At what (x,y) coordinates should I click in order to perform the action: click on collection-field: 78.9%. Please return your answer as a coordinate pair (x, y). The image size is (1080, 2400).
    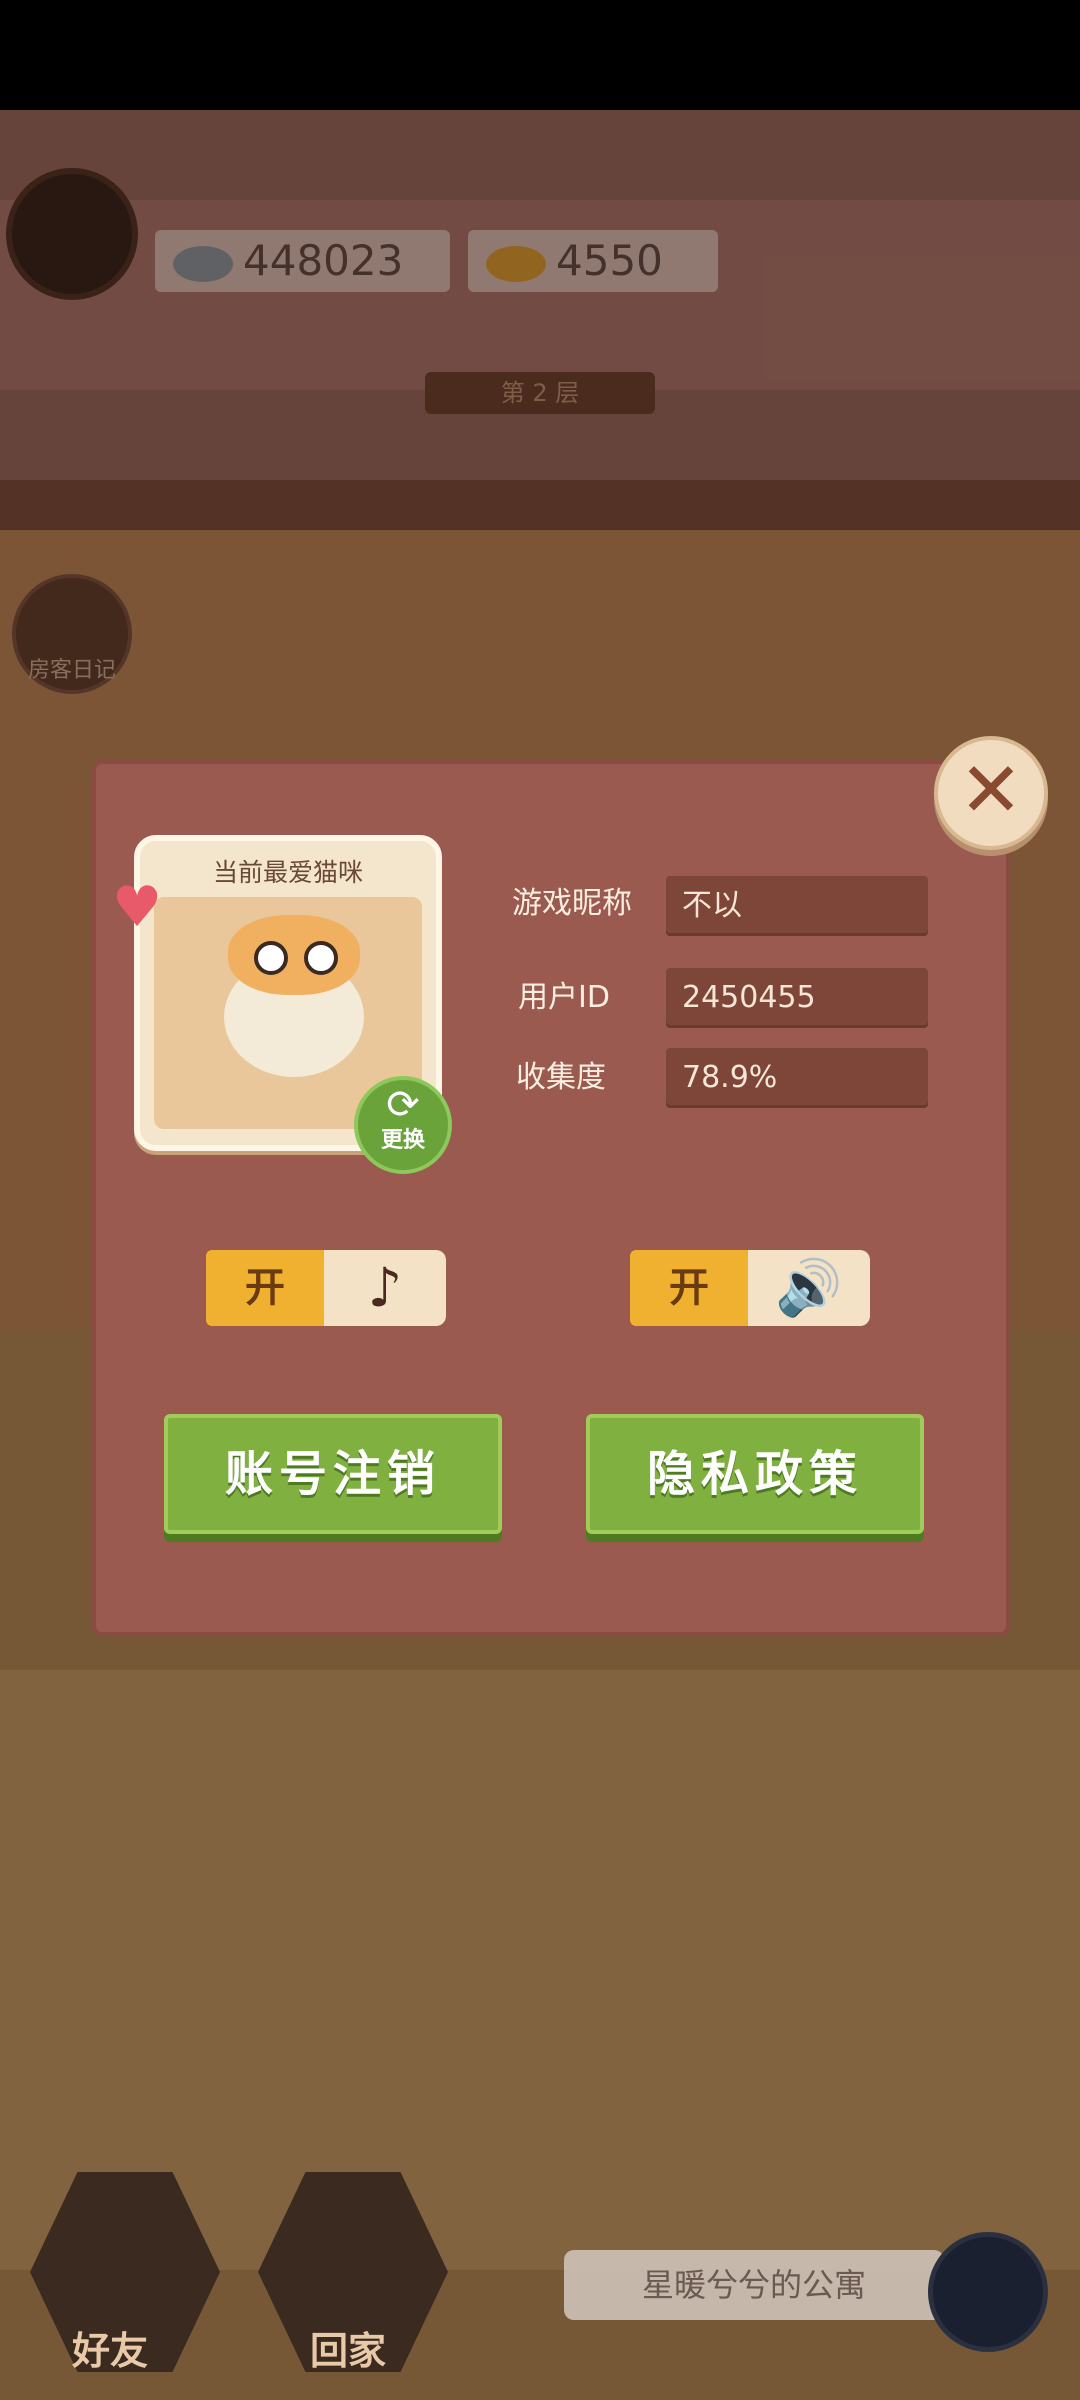
    Looking at the image, I should click on (797, 1078).